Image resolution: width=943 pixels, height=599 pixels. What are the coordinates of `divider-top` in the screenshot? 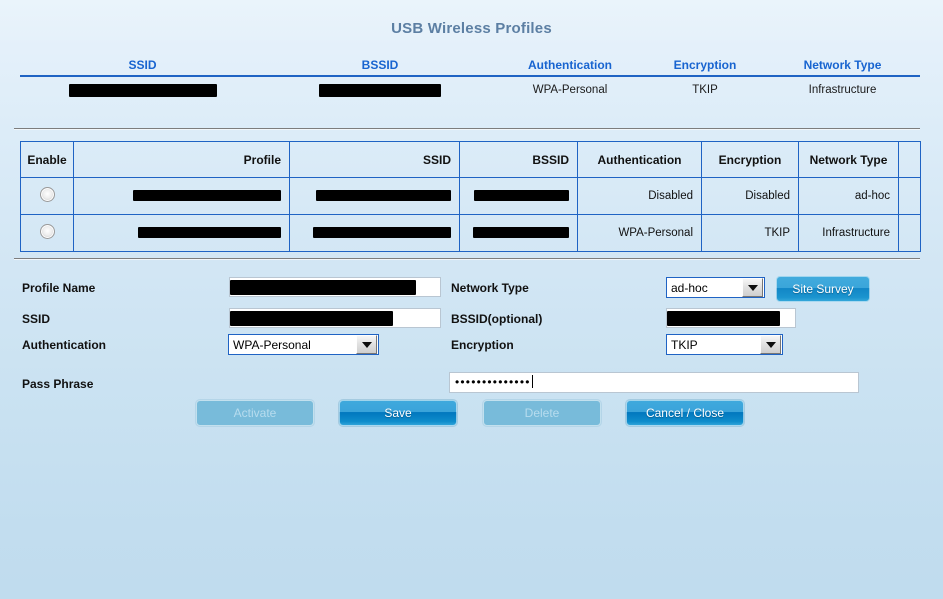 It's located at (467, 129).